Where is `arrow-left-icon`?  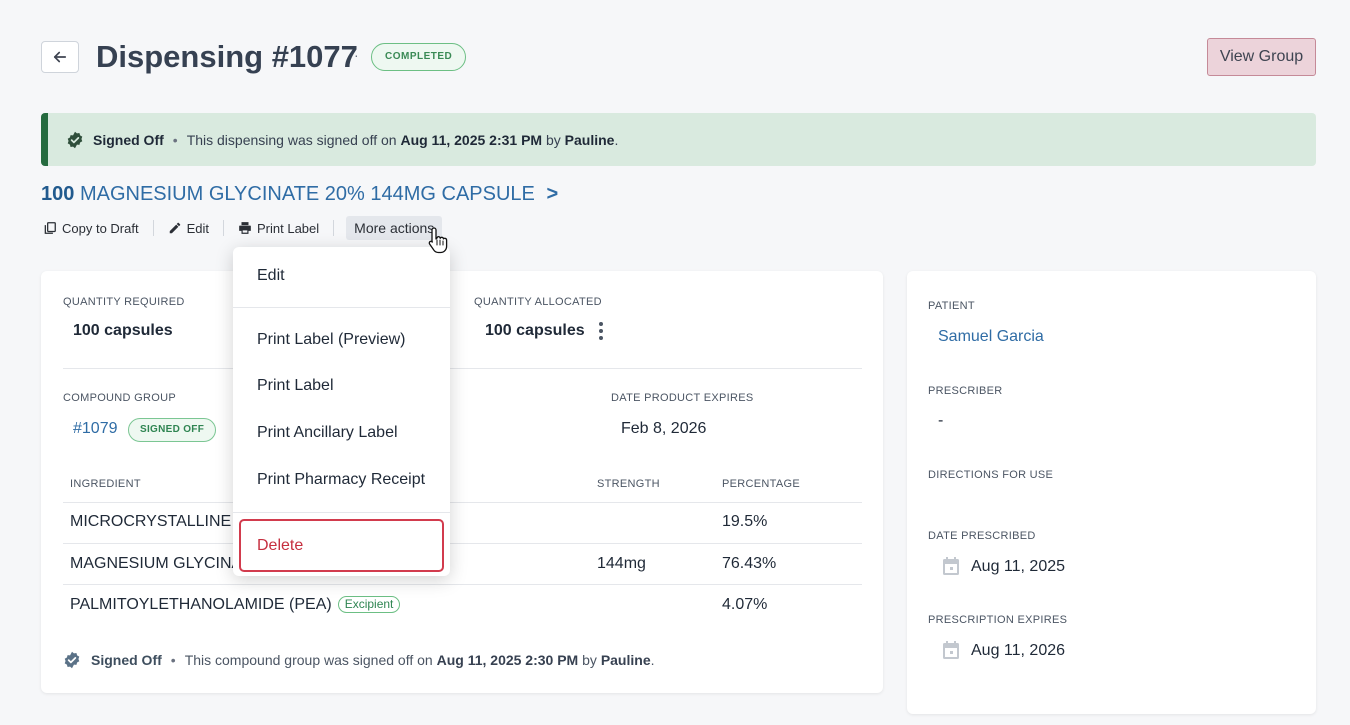 arrow-left-icon is located at coordinates (60, 57).